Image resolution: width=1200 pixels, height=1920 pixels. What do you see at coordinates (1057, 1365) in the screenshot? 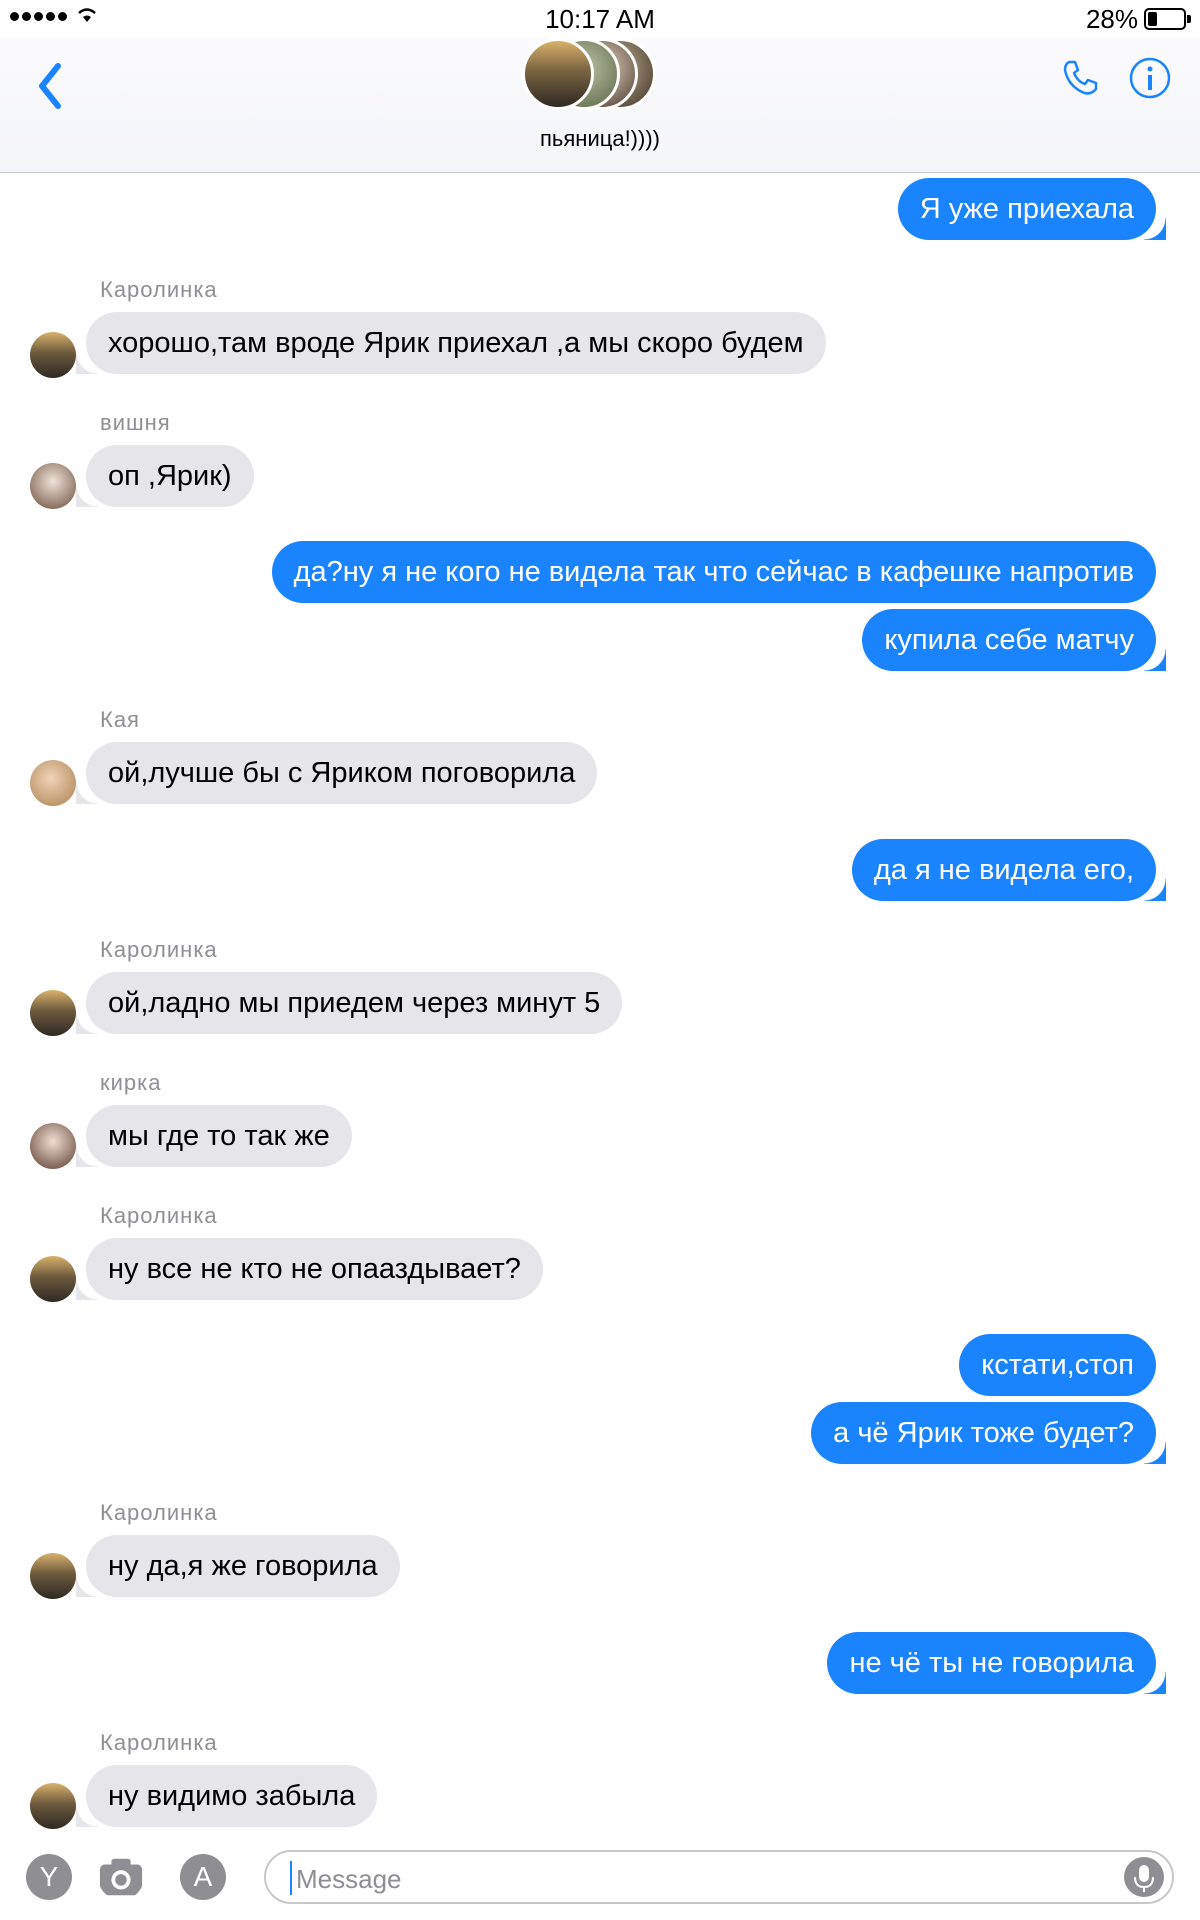
I see `outgoing-message: кстати,стоп` at bounding box center [1057, 1365].